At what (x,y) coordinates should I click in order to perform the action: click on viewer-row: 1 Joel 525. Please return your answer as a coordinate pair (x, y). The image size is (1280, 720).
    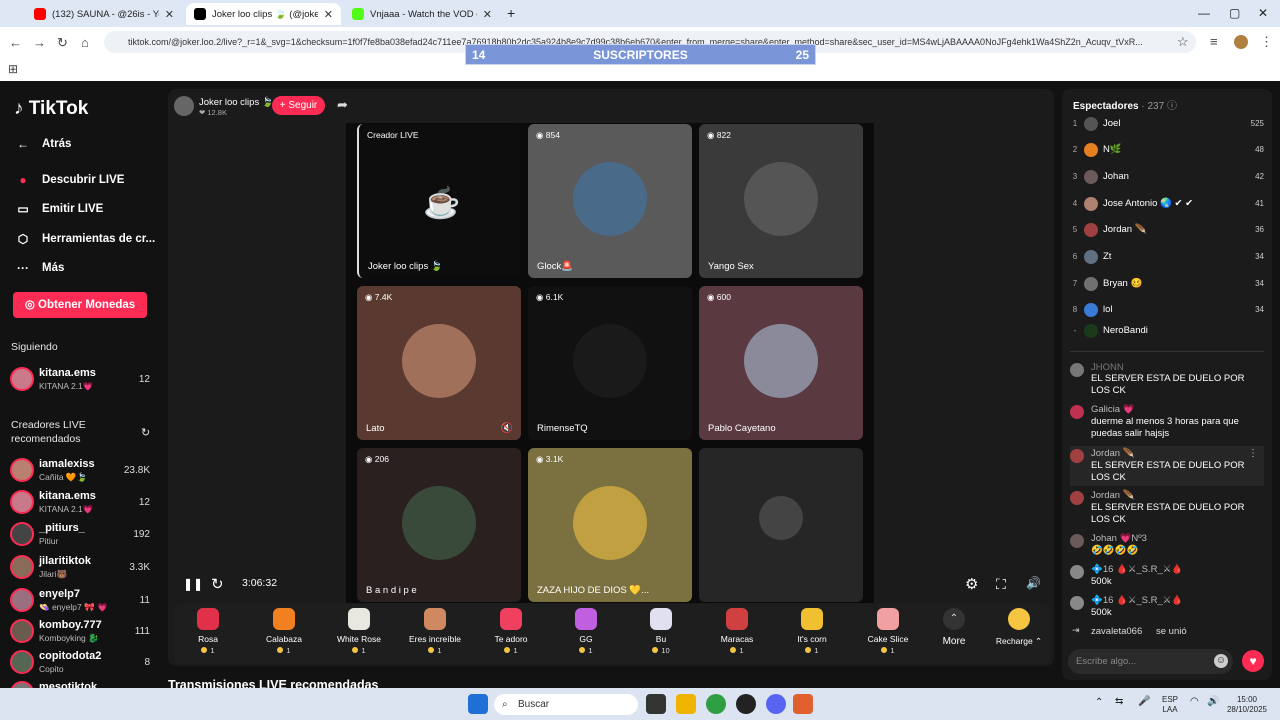
    Looking at the image, I should click on (1168, 125).